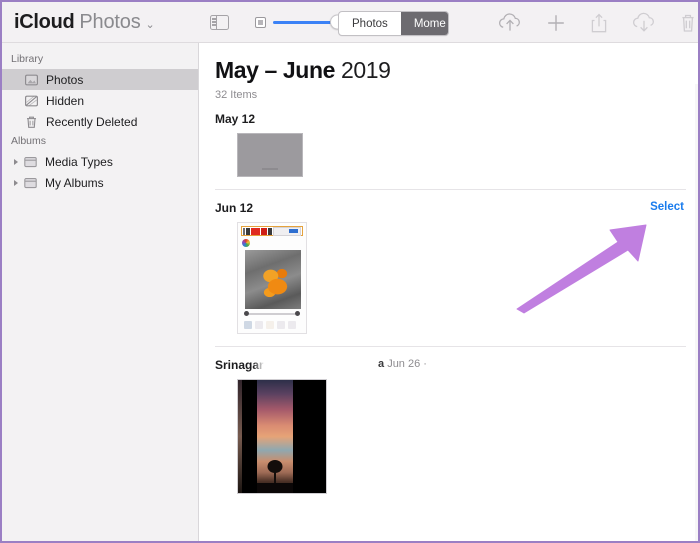 The height and width of the screenshot is (543, 700). Describe the element at coordinates (424, 23) in the screenshot. I see `segment-moments: Mome` at that location.